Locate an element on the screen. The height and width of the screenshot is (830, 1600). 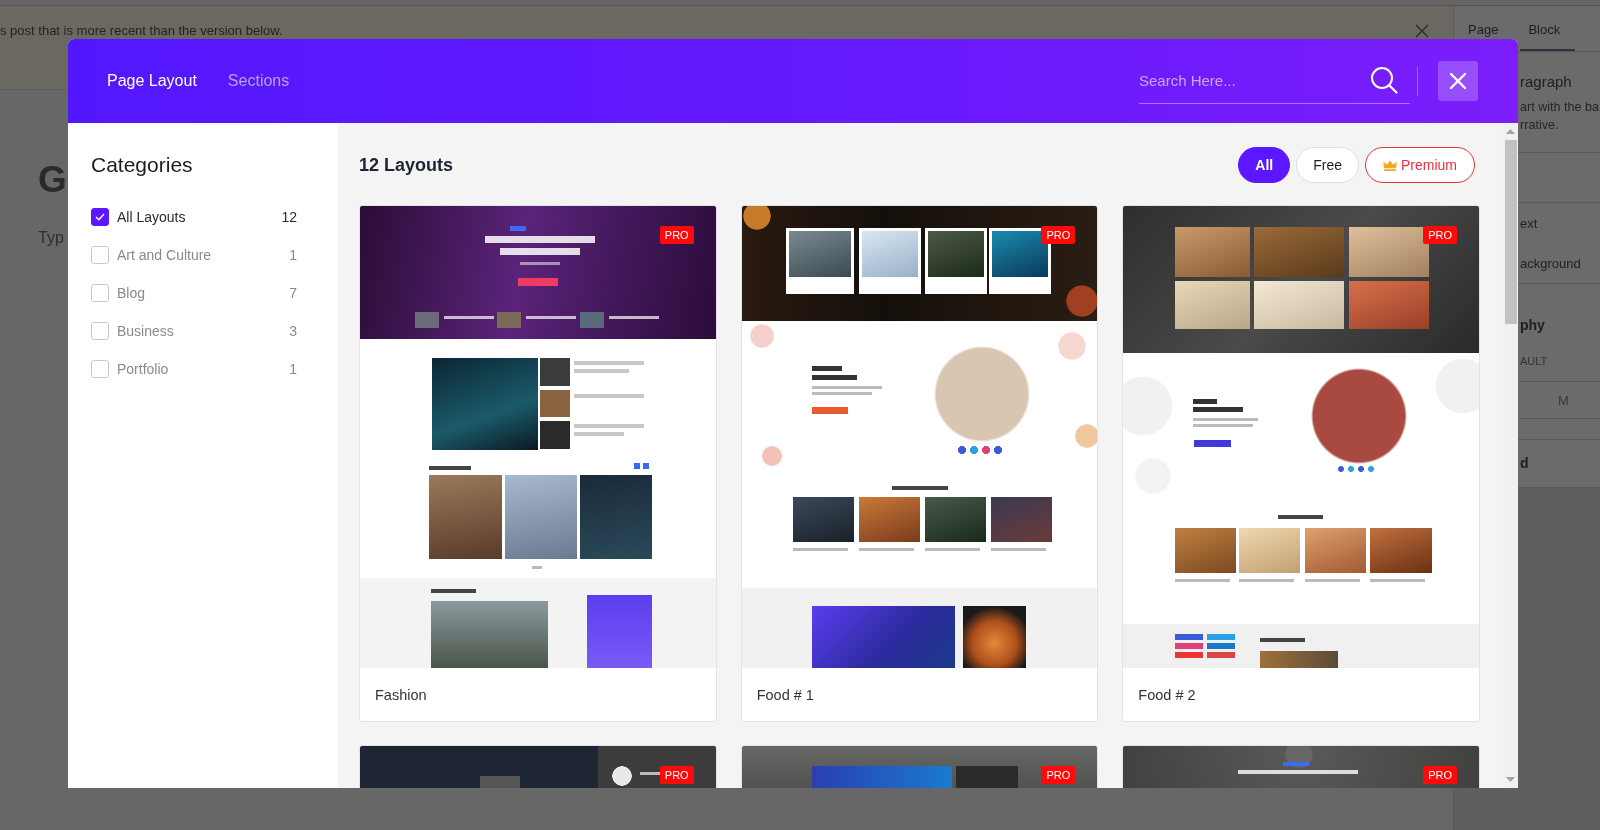
layout-card: PRO Fashion is located at coordinates (538, 463).